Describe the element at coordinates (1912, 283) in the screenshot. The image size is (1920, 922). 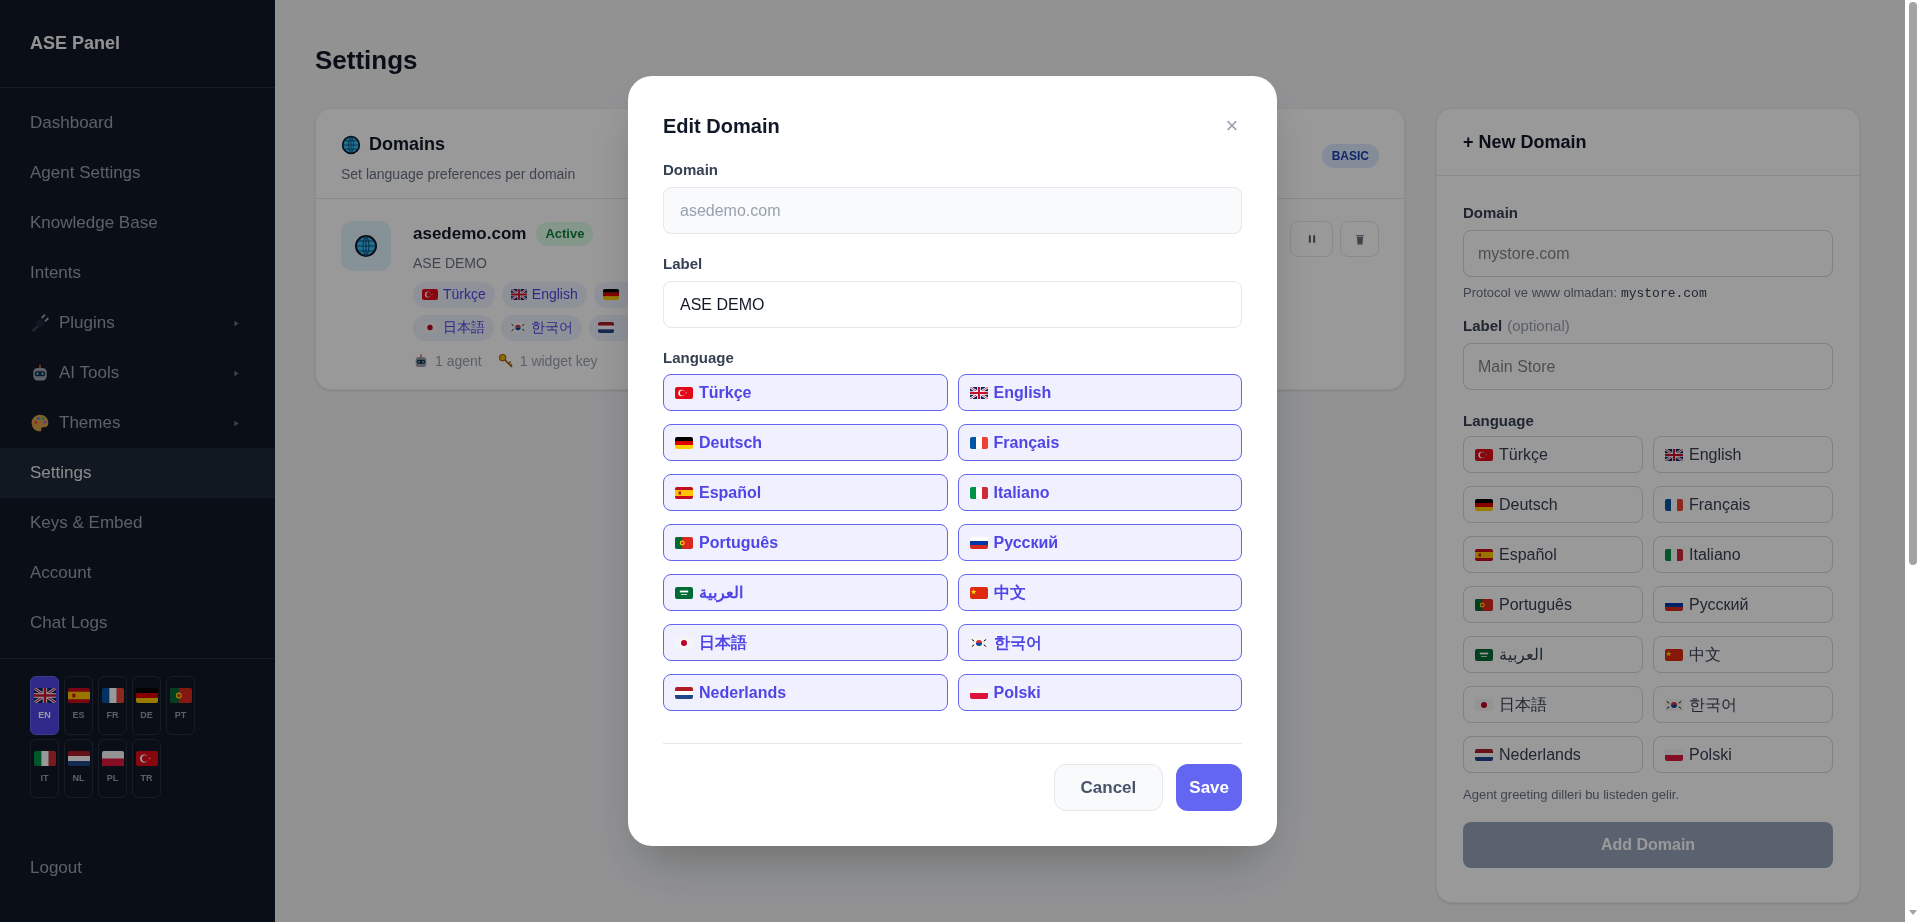
I see `scrollbar-thumb` at that location.